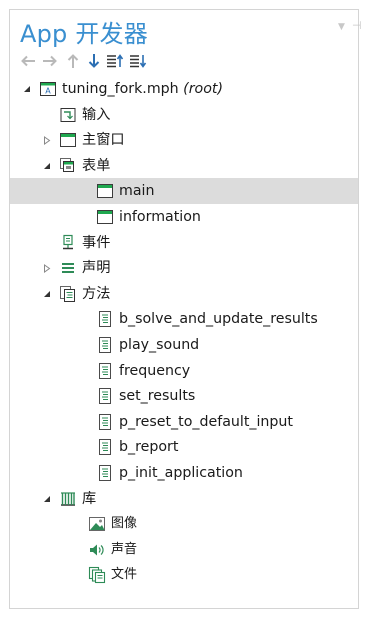  Describe the element at coordinates (89, 498) in the screenshot. I see `tree-label: 库` at that location.